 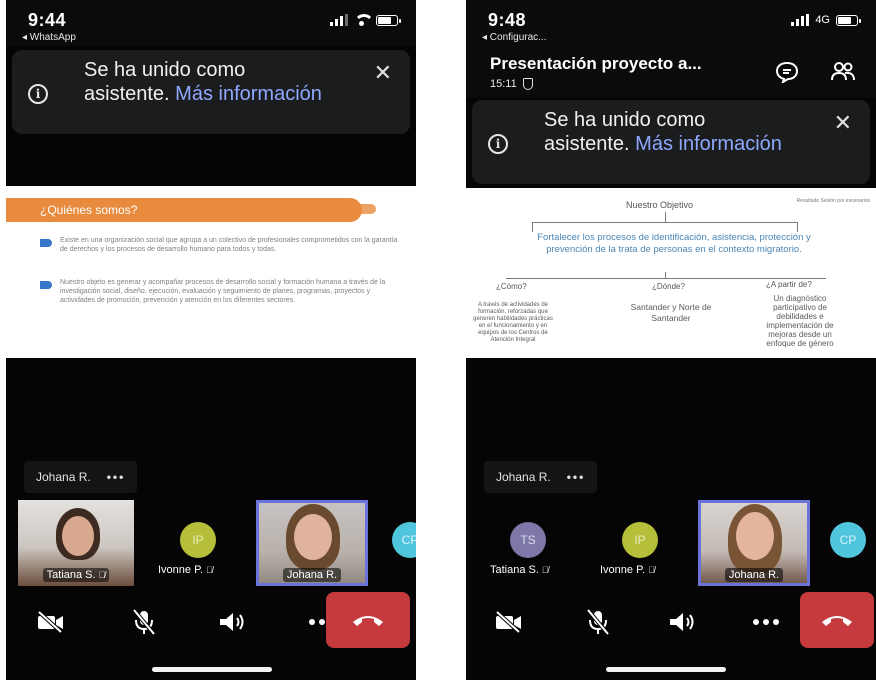 I want to click on status-bar: 9:48 ◂ Configurac... 4G, so click(x=671, y=23).